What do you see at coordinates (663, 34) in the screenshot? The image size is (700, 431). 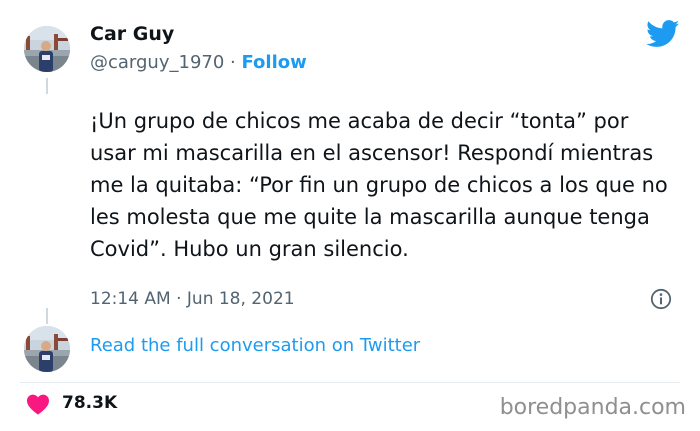 I see `twitter-bird-icon` at bounding box center [663, 34].